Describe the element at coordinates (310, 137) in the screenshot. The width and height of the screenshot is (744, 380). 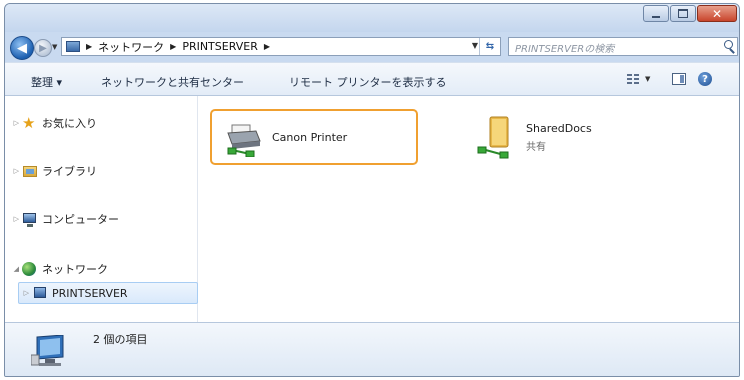
I see `item-name: Canon Printer` at that location.